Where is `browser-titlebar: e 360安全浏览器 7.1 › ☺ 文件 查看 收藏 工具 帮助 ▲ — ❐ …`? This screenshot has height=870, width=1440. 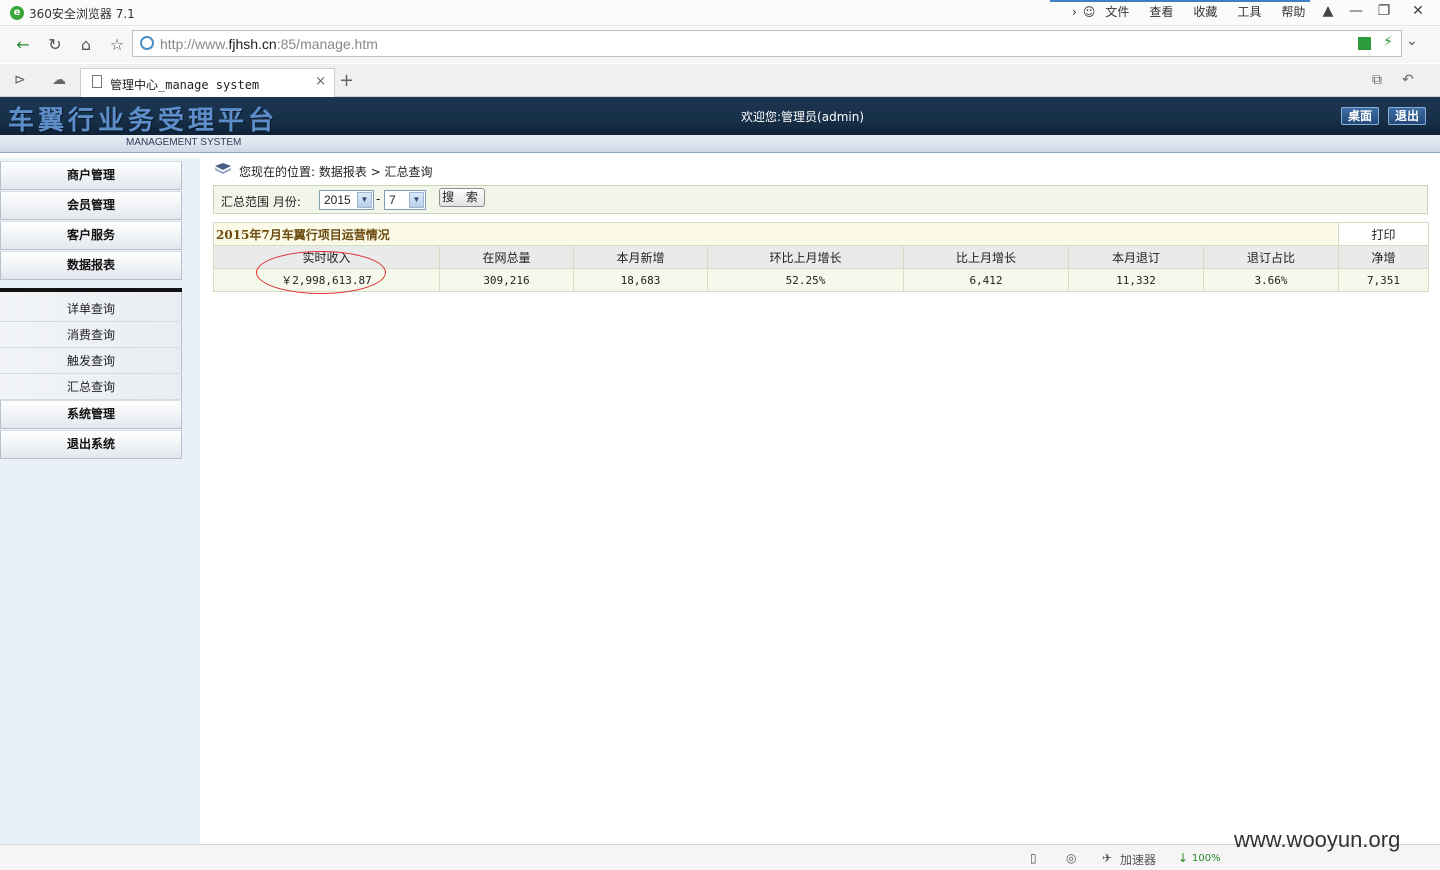
browser-titlebar: e 360安全浏览器 7.1 › ☺ 文件 查看 收藏 工具 帮助 ▲ — ❐ … is located at coordinates (720, 13).